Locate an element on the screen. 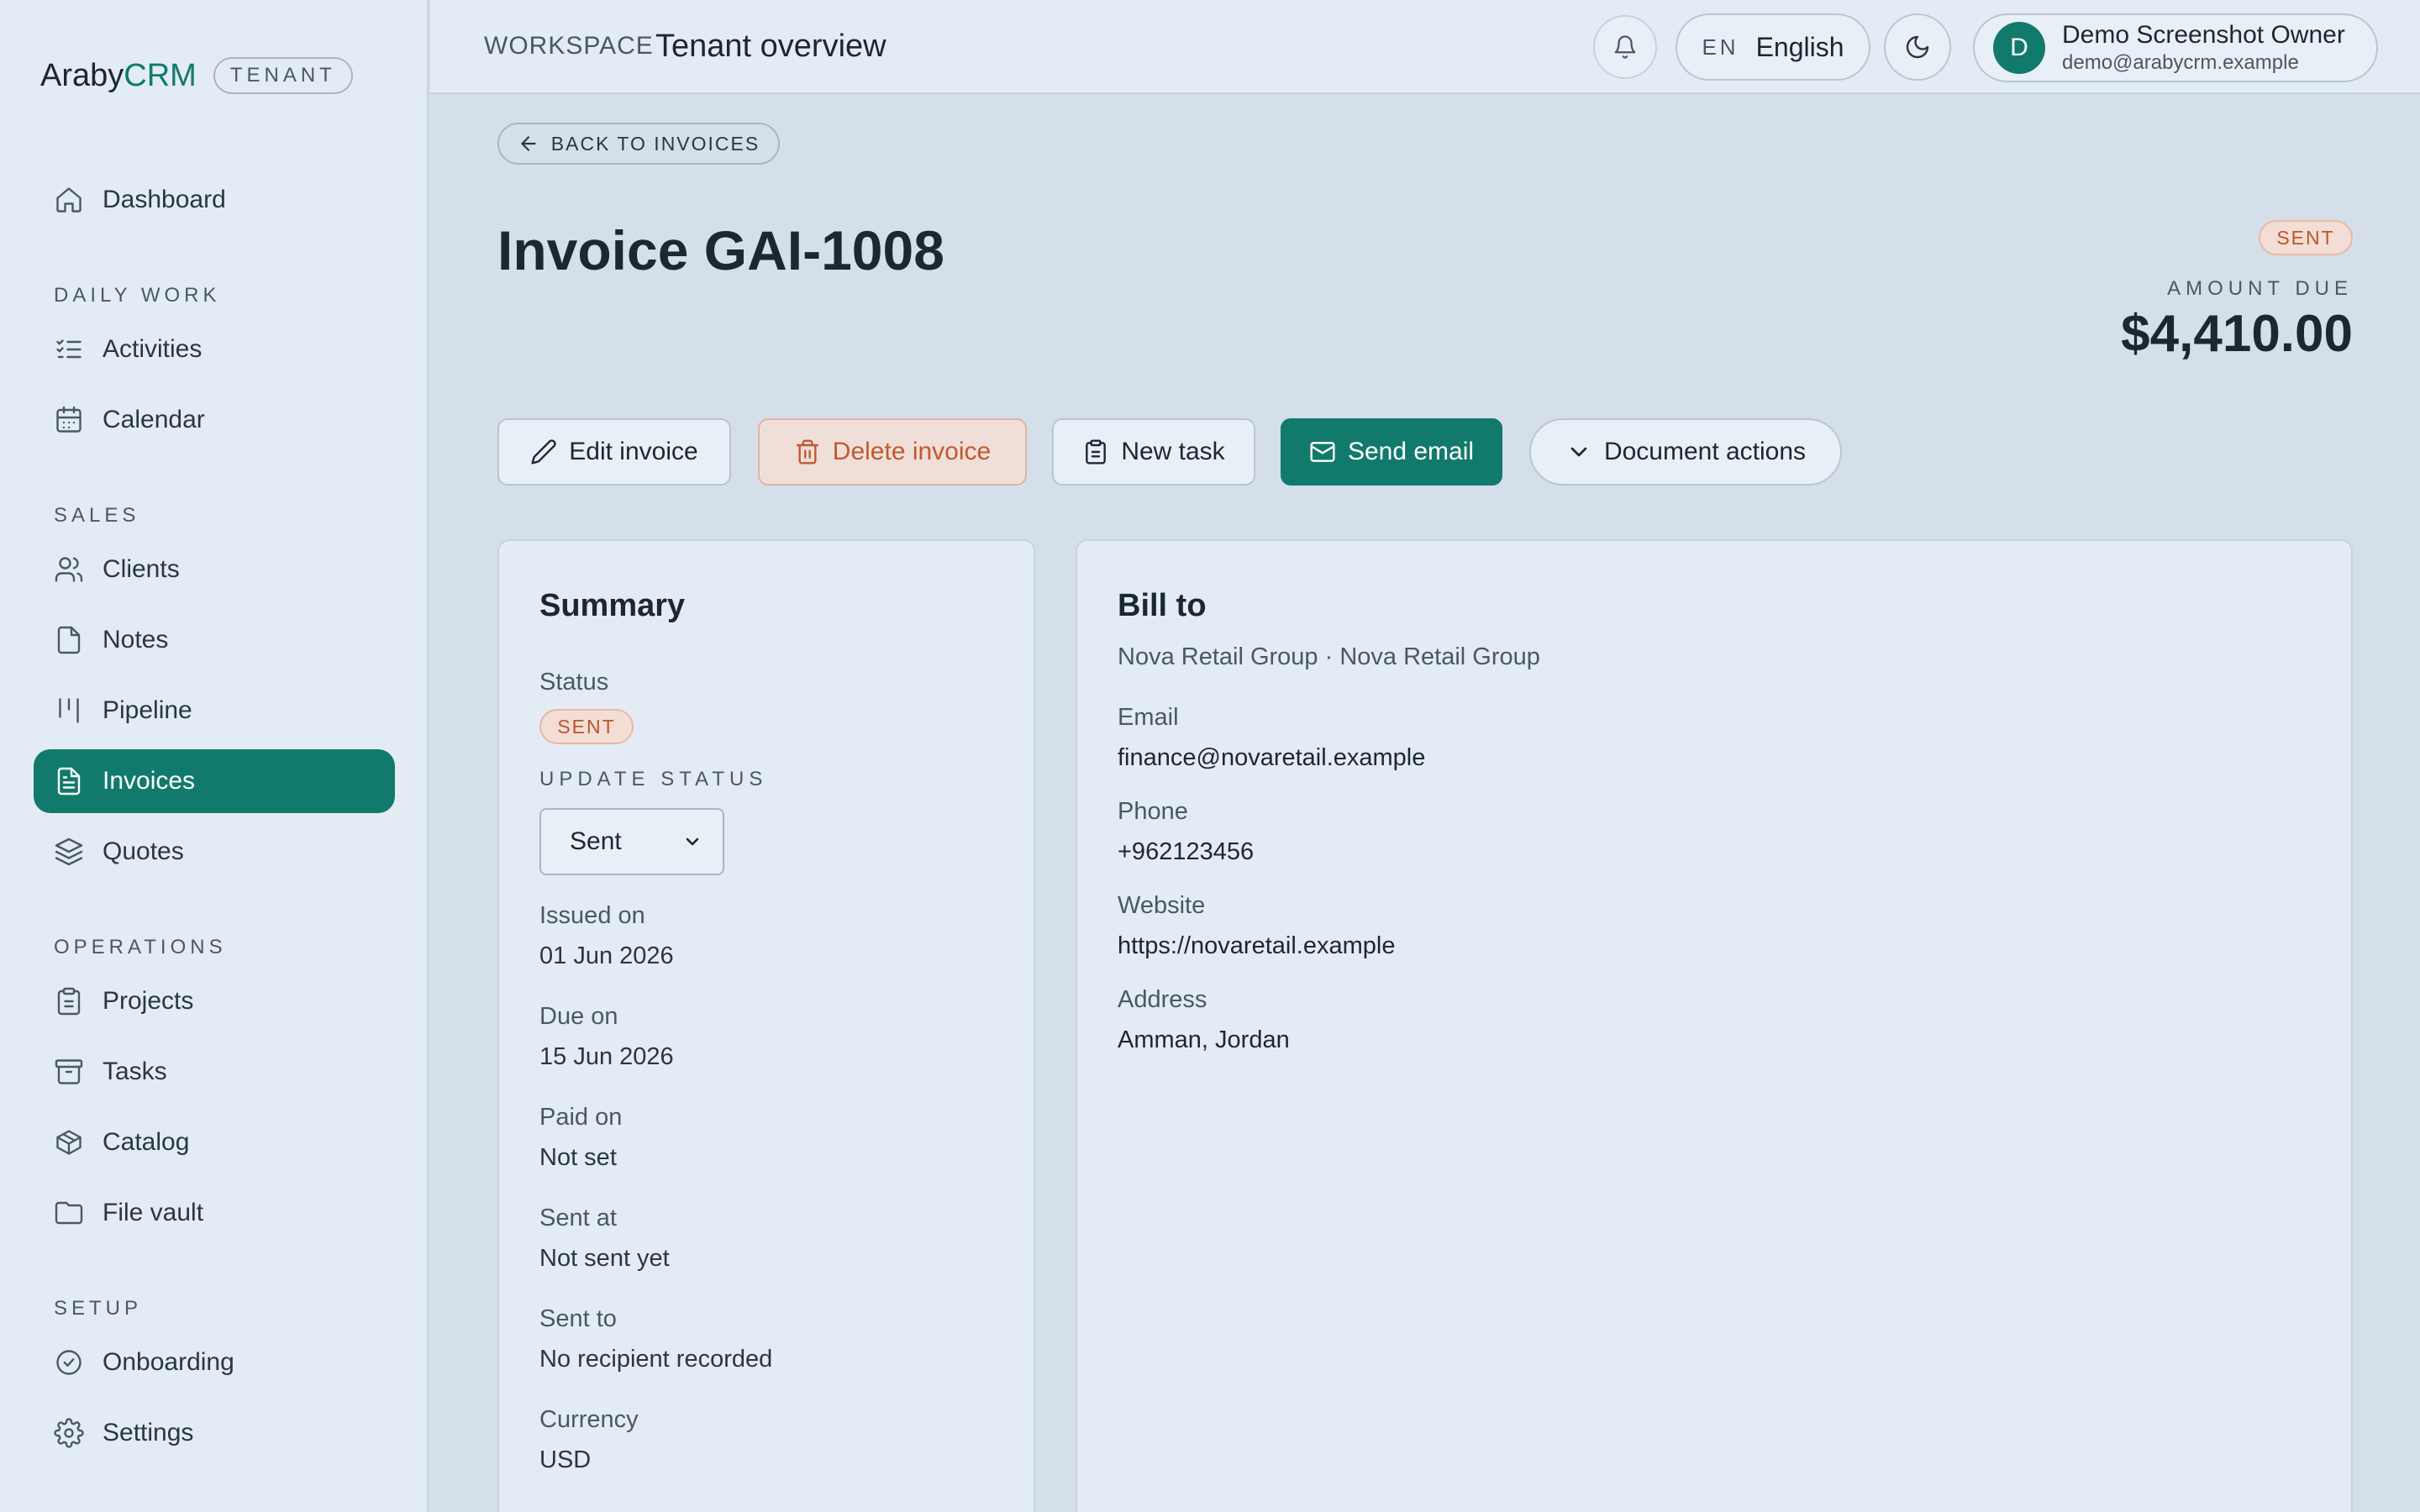 The width and height of the screenshot is (2420, 1512). due-label: Due on is located at coordinates (578, 1016).